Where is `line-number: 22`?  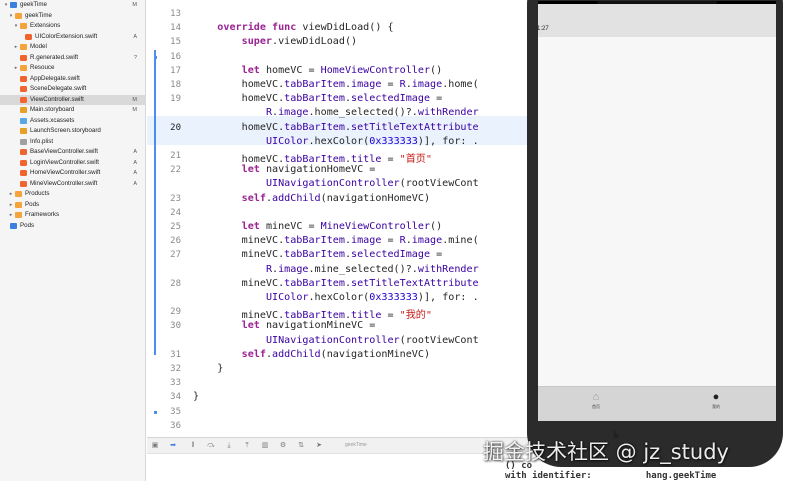
line-number: 22 is located at coordinates (166, 170).